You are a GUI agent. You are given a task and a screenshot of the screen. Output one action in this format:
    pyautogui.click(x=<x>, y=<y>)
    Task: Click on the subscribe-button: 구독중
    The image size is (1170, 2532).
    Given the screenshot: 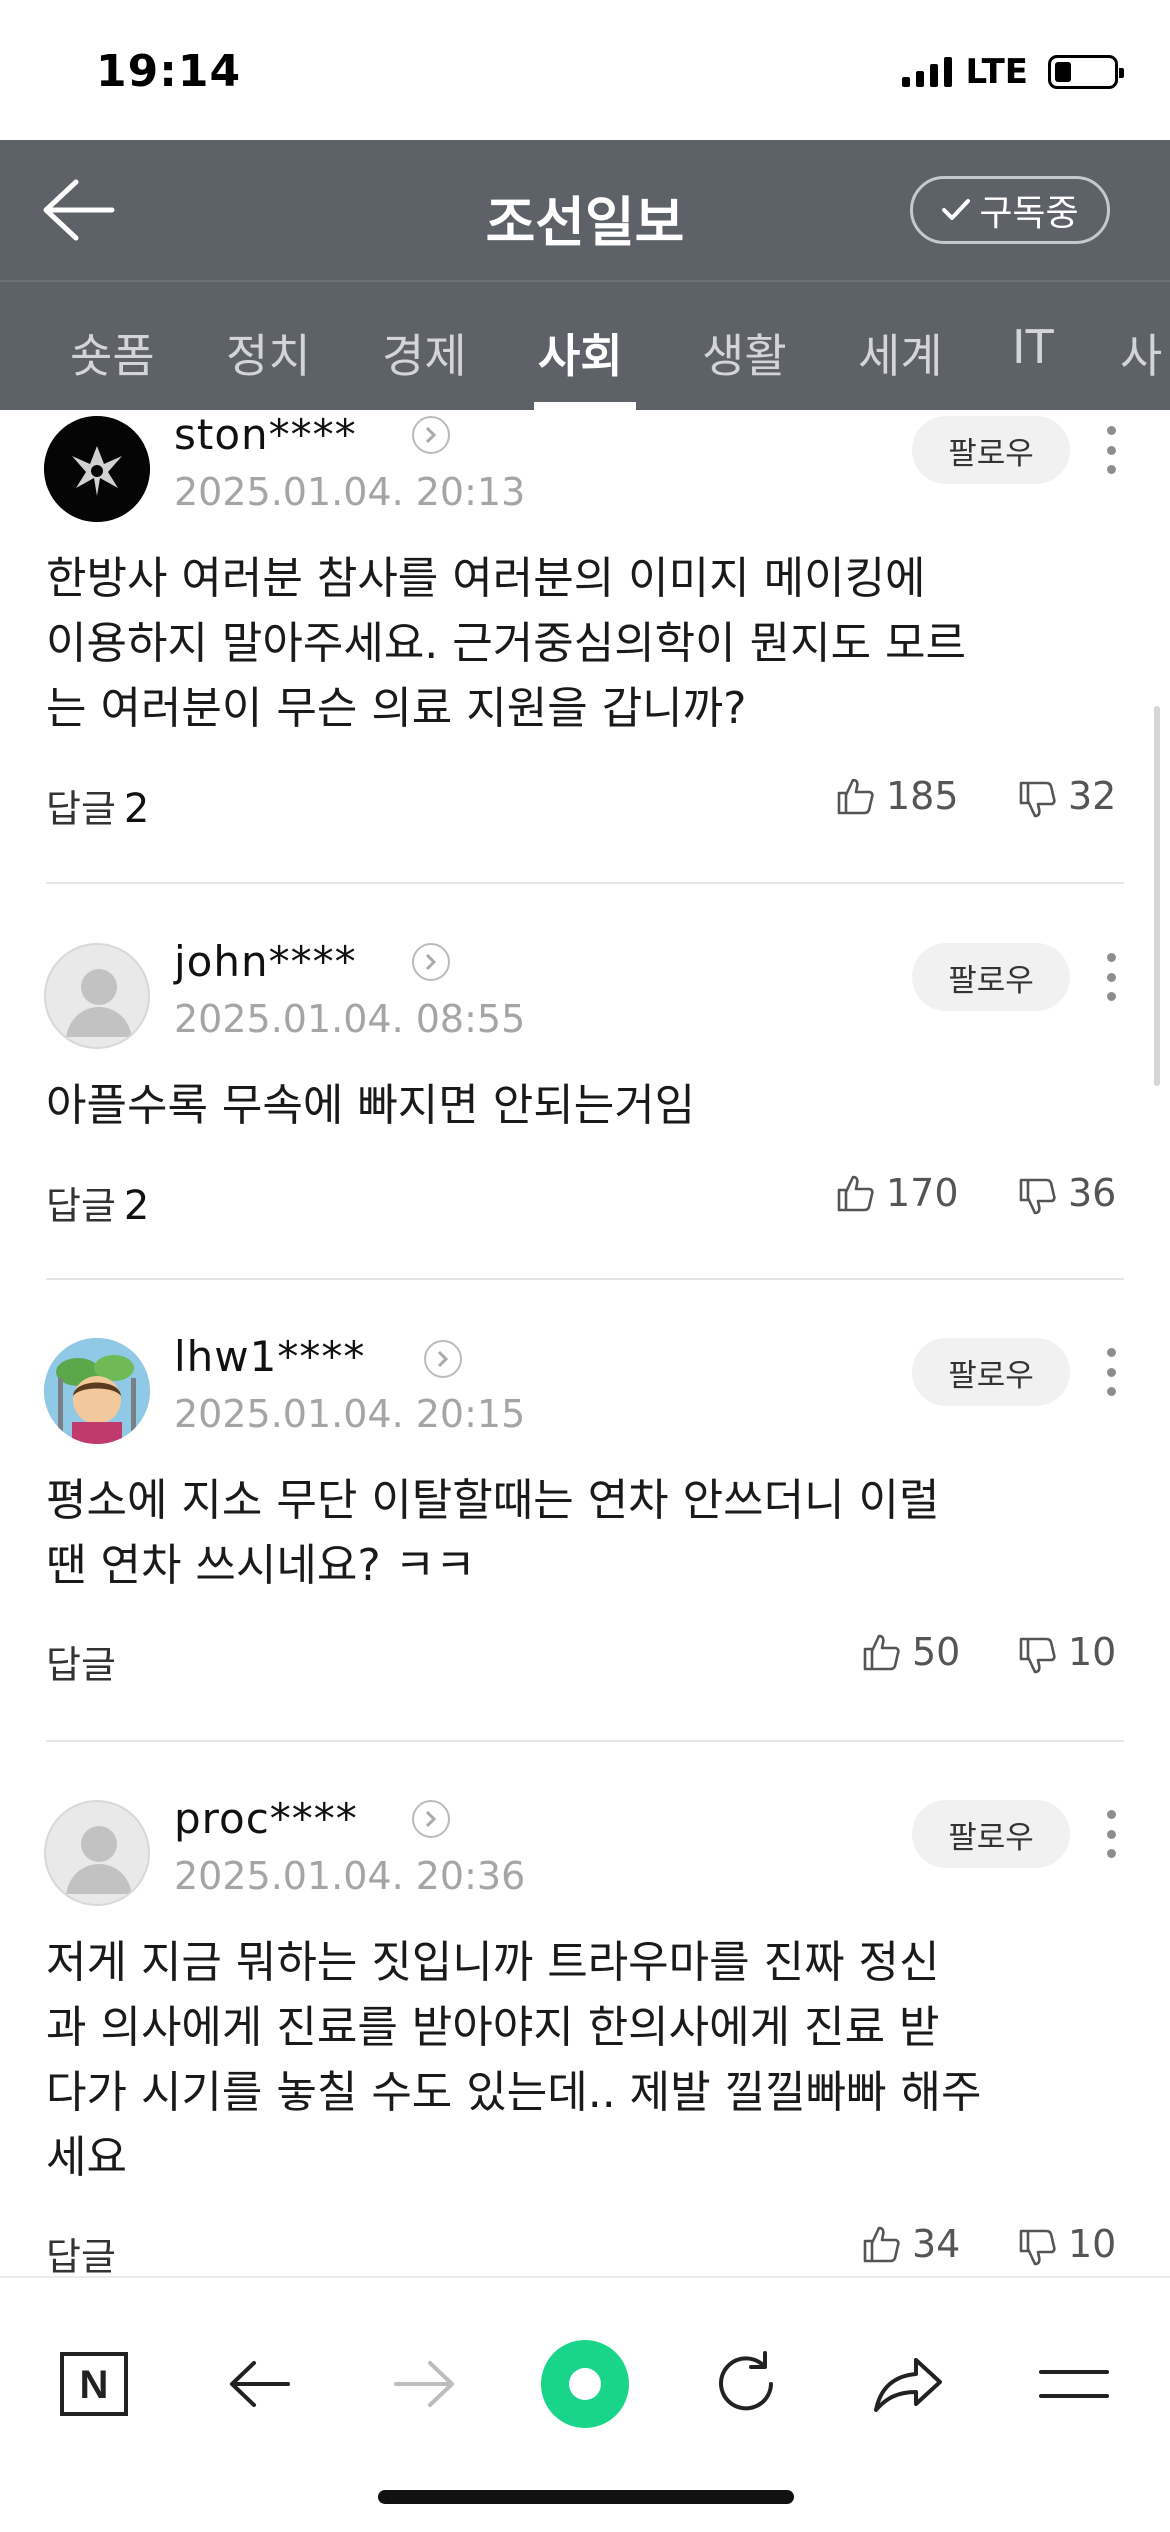 What is the action you would take?
    pyautogui.click(x=1010, y=210)
    